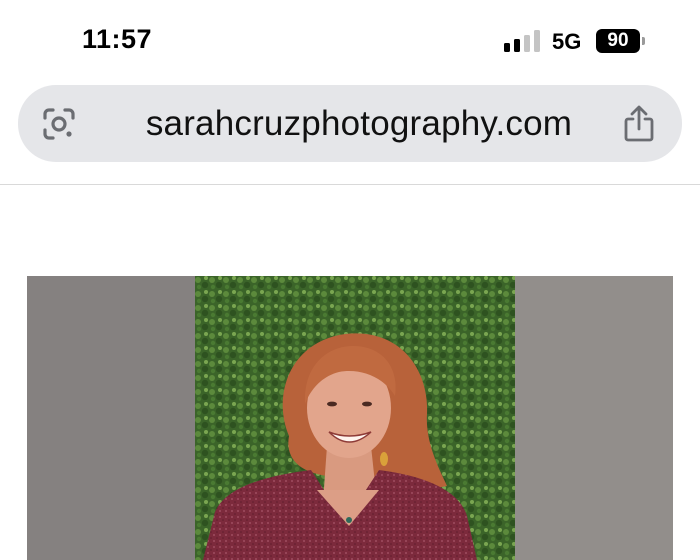 This screenshot has width=700, height=560. Describe the element at coordinates (643, 41) in the screenshot. I see `battery-tip` at that location.